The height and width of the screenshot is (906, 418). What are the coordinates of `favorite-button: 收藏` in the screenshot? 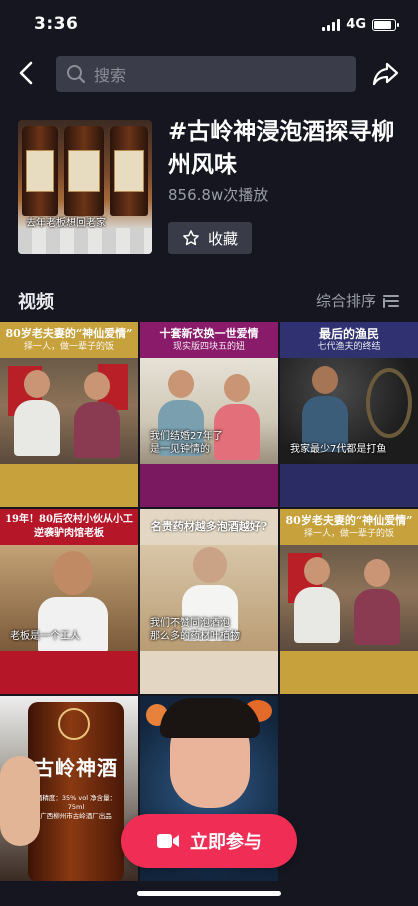 It's located at (210, 238).